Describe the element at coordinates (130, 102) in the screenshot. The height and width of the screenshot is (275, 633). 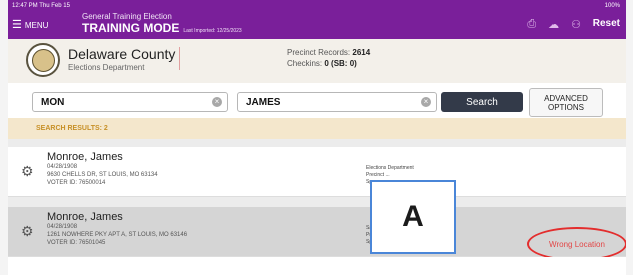
I see `last-name-input: MON ×` at that location.